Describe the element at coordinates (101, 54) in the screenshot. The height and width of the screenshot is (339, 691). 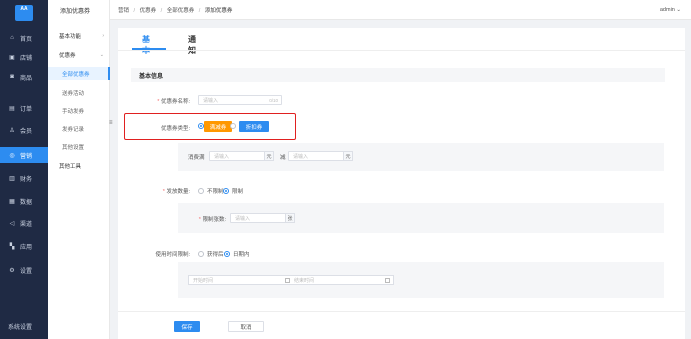
I see `chevron-icon: ⌄` at that location.